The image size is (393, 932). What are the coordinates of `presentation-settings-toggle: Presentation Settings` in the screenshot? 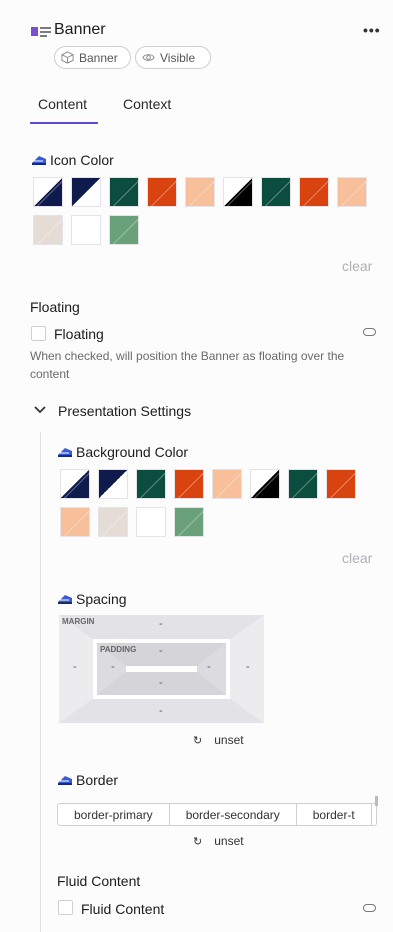 It's located at (124, 411).